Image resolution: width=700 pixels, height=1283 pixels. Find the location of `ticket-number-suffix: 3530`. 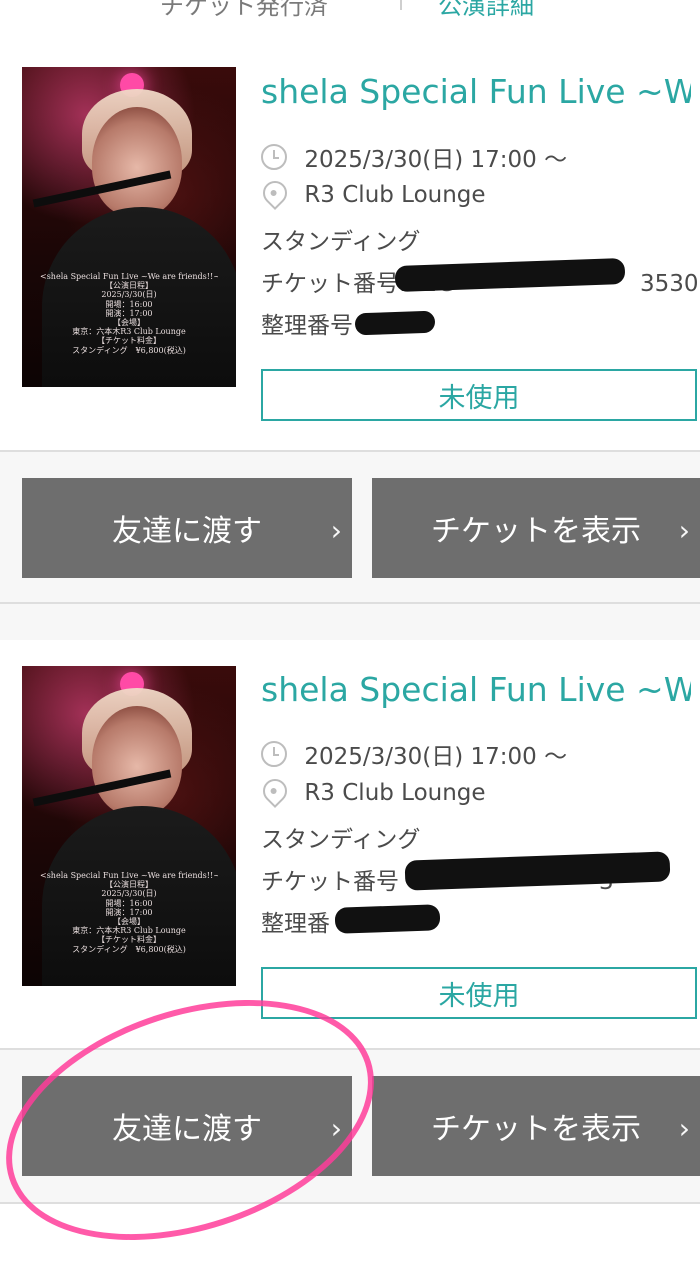

ticket-number-suffix: 3530 is located at coordinates (669, 284).